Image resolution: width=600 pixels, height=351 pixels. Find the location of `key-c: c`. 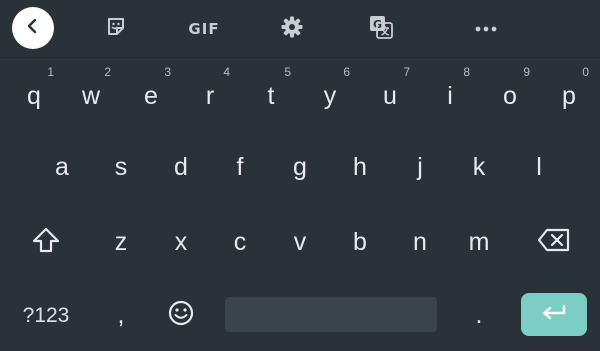

key-c: c is located at coordinates (240, 242).